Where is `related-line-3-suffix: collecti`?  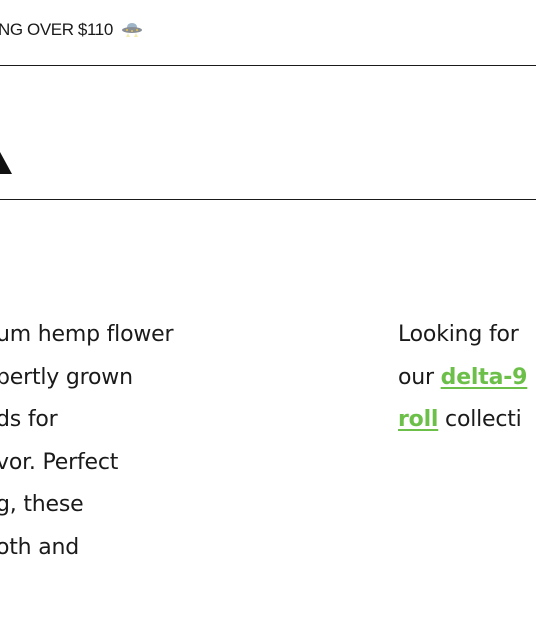 related-line-3-suffix: collecti is located at coordinates (480, 419).